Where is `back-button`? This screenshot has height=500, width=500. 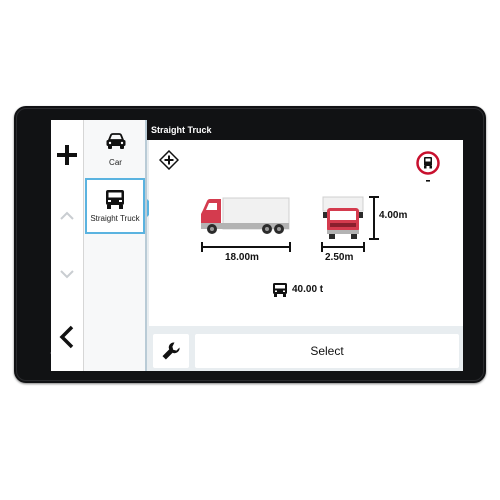 back-button is located at coordinates (67, 337).